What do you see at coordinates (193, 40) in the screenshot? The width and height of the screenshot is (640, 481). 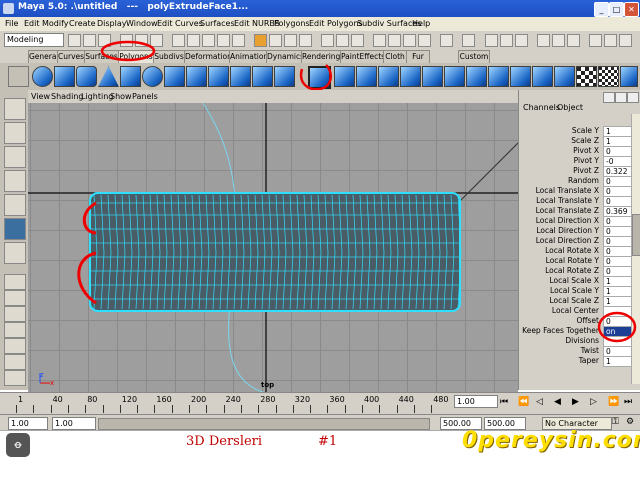 I see `mask-joint-icon` at bounding box center [193, 40].